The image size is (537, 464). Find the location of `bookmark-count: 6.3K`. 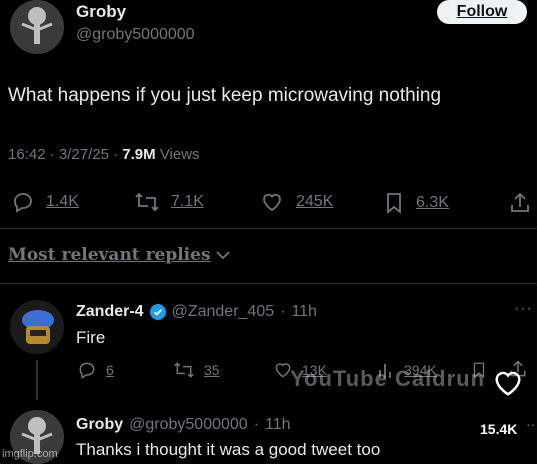

bookmark-count: 6.3K is located at coordinates (432, 202).